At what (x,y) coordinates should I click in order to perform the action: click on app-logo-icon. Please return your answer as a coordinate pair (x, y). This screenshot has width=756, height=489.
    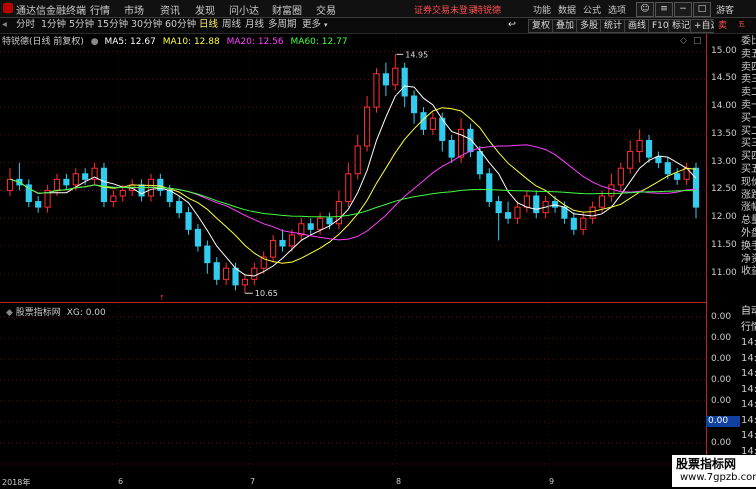
    Looking at the image, I should click on (8, 8).